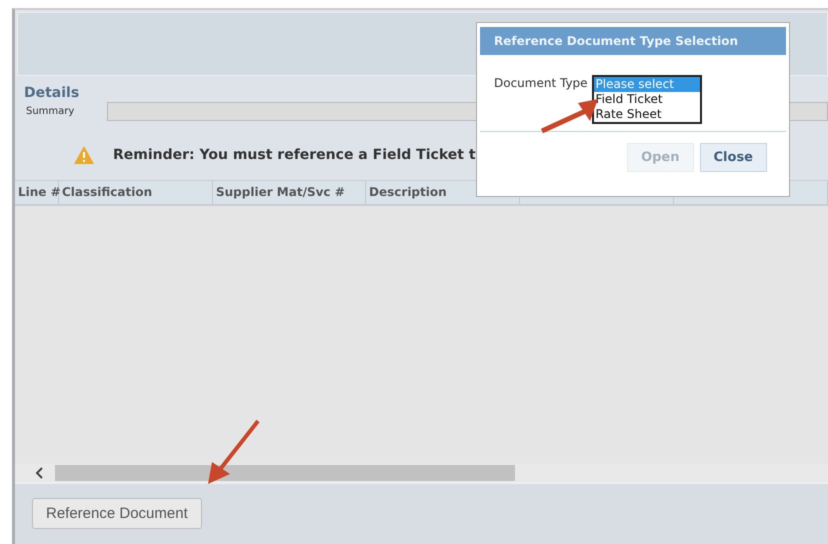  Describe the element at coordinates (733, 157) in the screenshot. I see `dialog-button: Close` at that location.